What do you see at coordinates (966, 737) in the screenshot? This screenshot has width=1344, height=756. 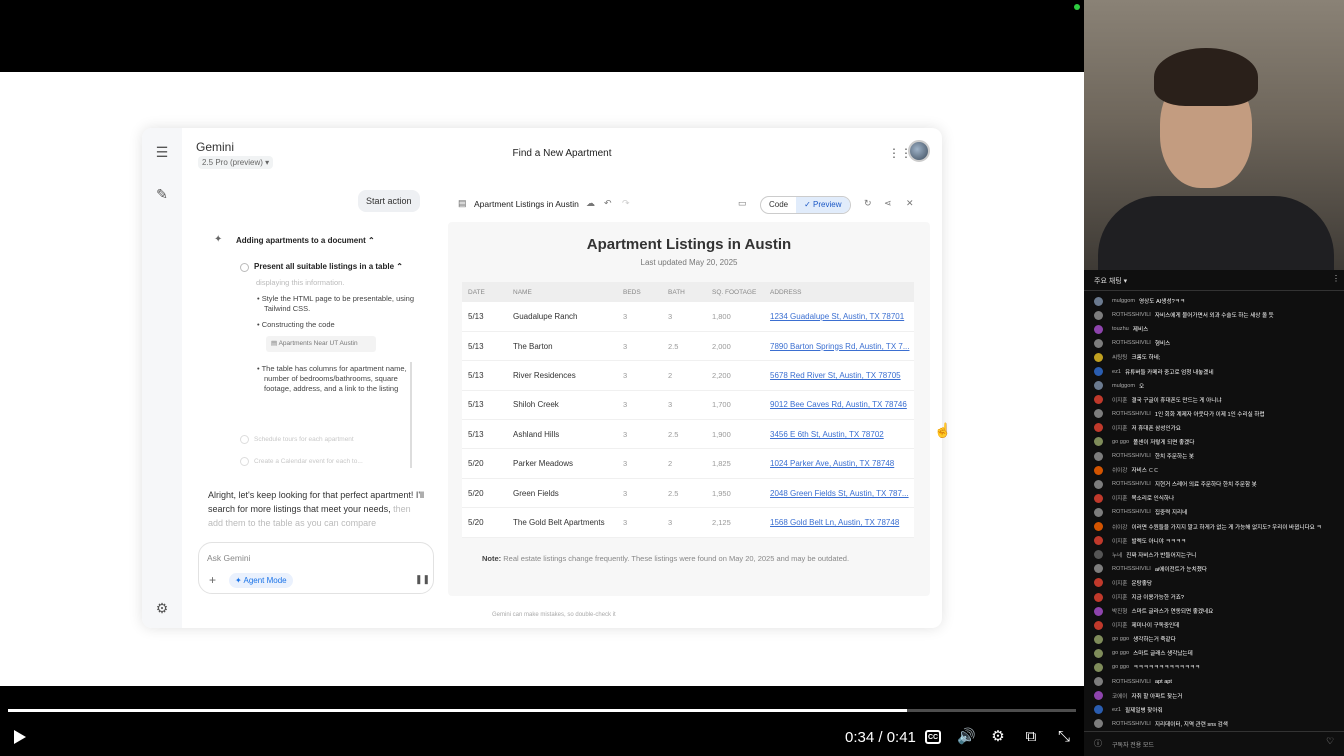 I see `volume-icon: 🔊` at bounding box center [966, 737].